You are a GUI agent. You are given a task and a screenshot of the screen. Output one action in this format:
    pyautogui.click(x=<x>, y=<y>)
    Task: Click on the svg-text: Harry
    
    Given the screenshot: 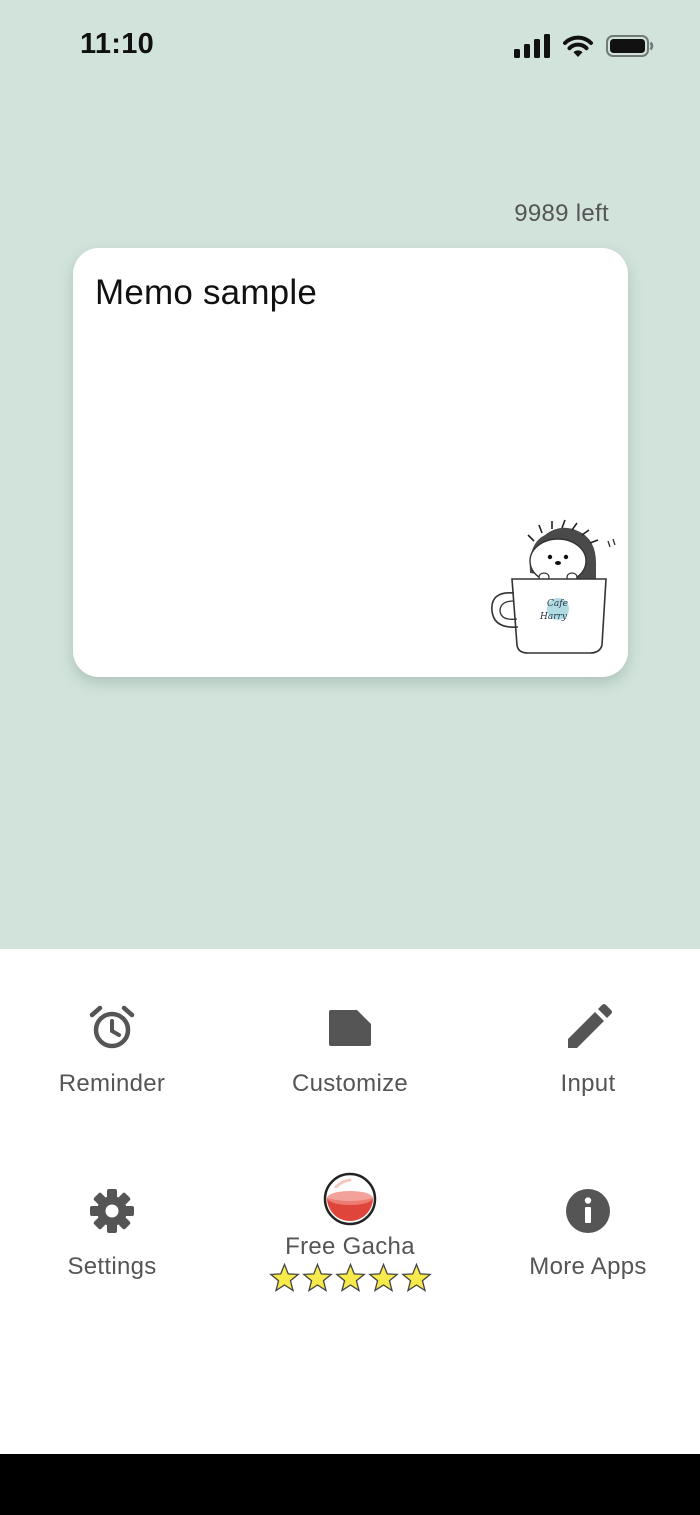 What is the action you would take?
    pyautogui.click(x=553, y=617)
    